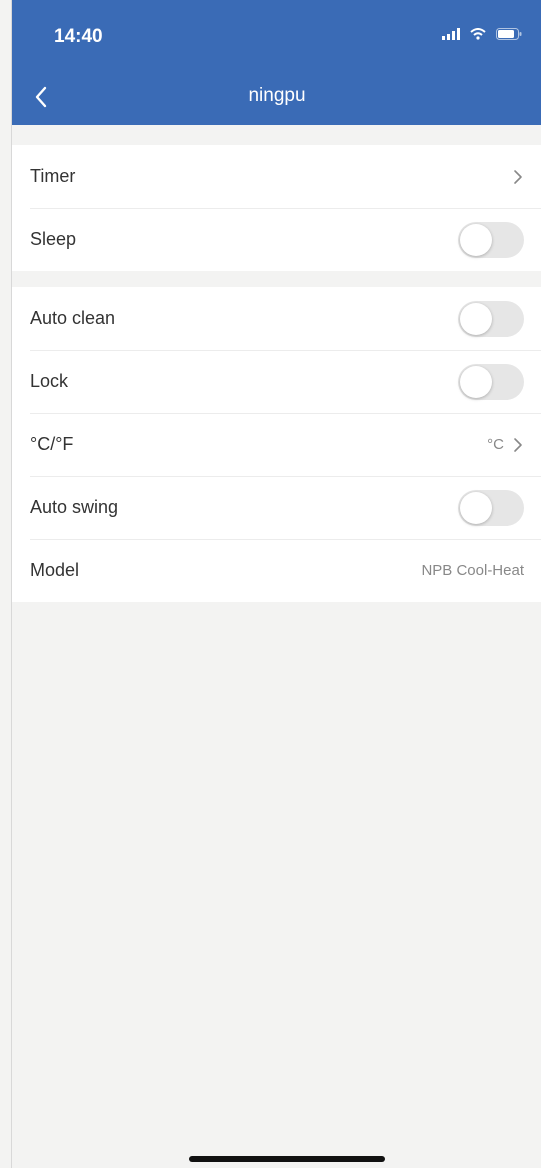  What do you see at coordinates (509, 34) in the screenshot?
I see `battery-icon` at bounding box center [509, 34].